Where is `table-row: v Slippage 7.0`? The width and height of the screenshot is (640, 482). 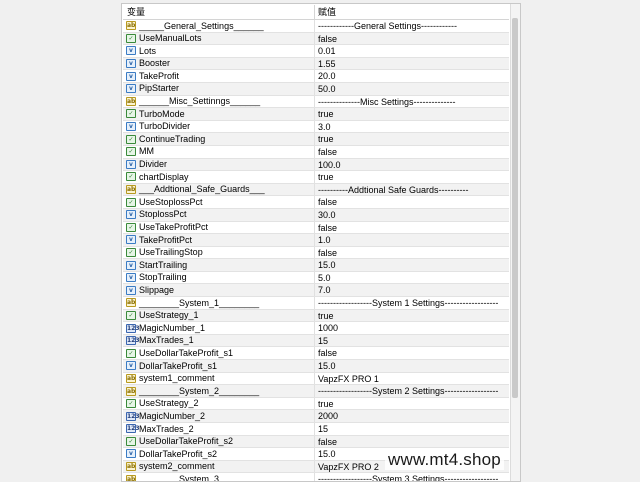 table-row: v Slippage 7.0 is located at coordinates (316, 291).